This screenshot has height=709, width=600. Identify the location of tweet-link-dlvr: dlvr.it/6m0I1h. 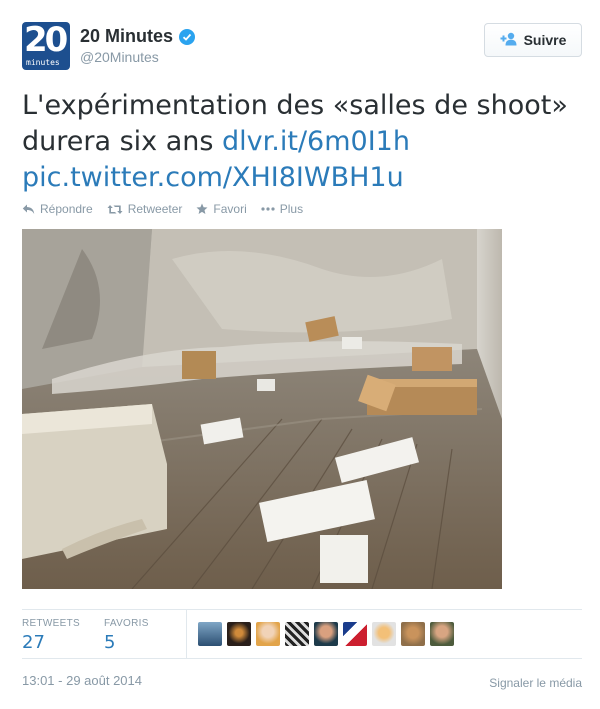
(316, 141).